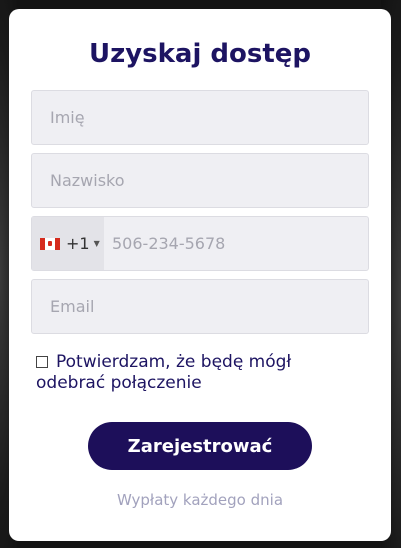 The width and height of the screenshot is (401, 548). I want to click on country-selector: +1 ▼, so click(68, 243).